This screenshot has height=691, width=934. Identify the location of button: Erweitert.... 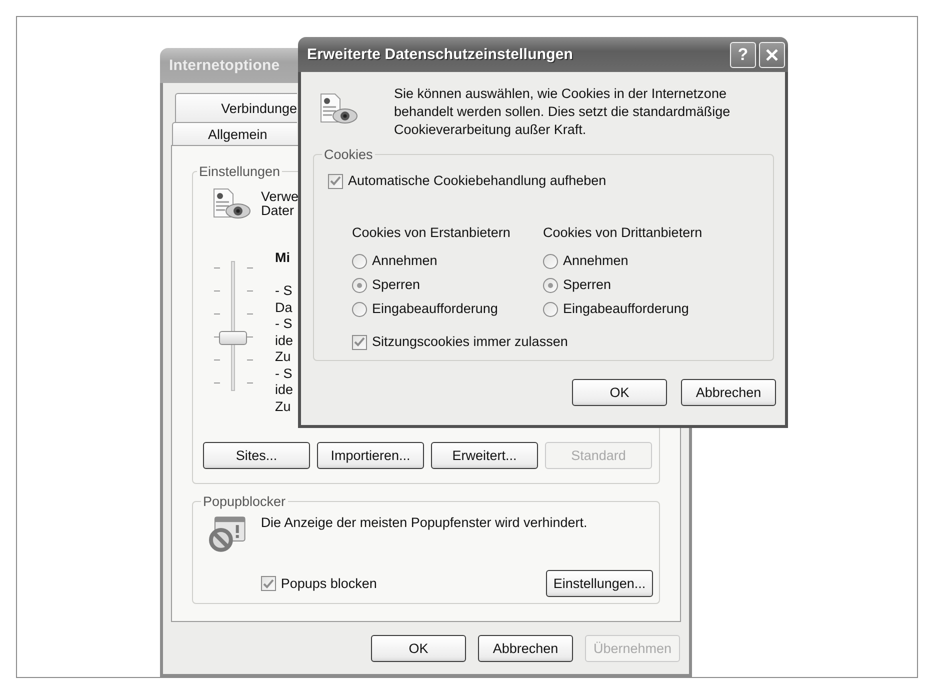
(484, 455).